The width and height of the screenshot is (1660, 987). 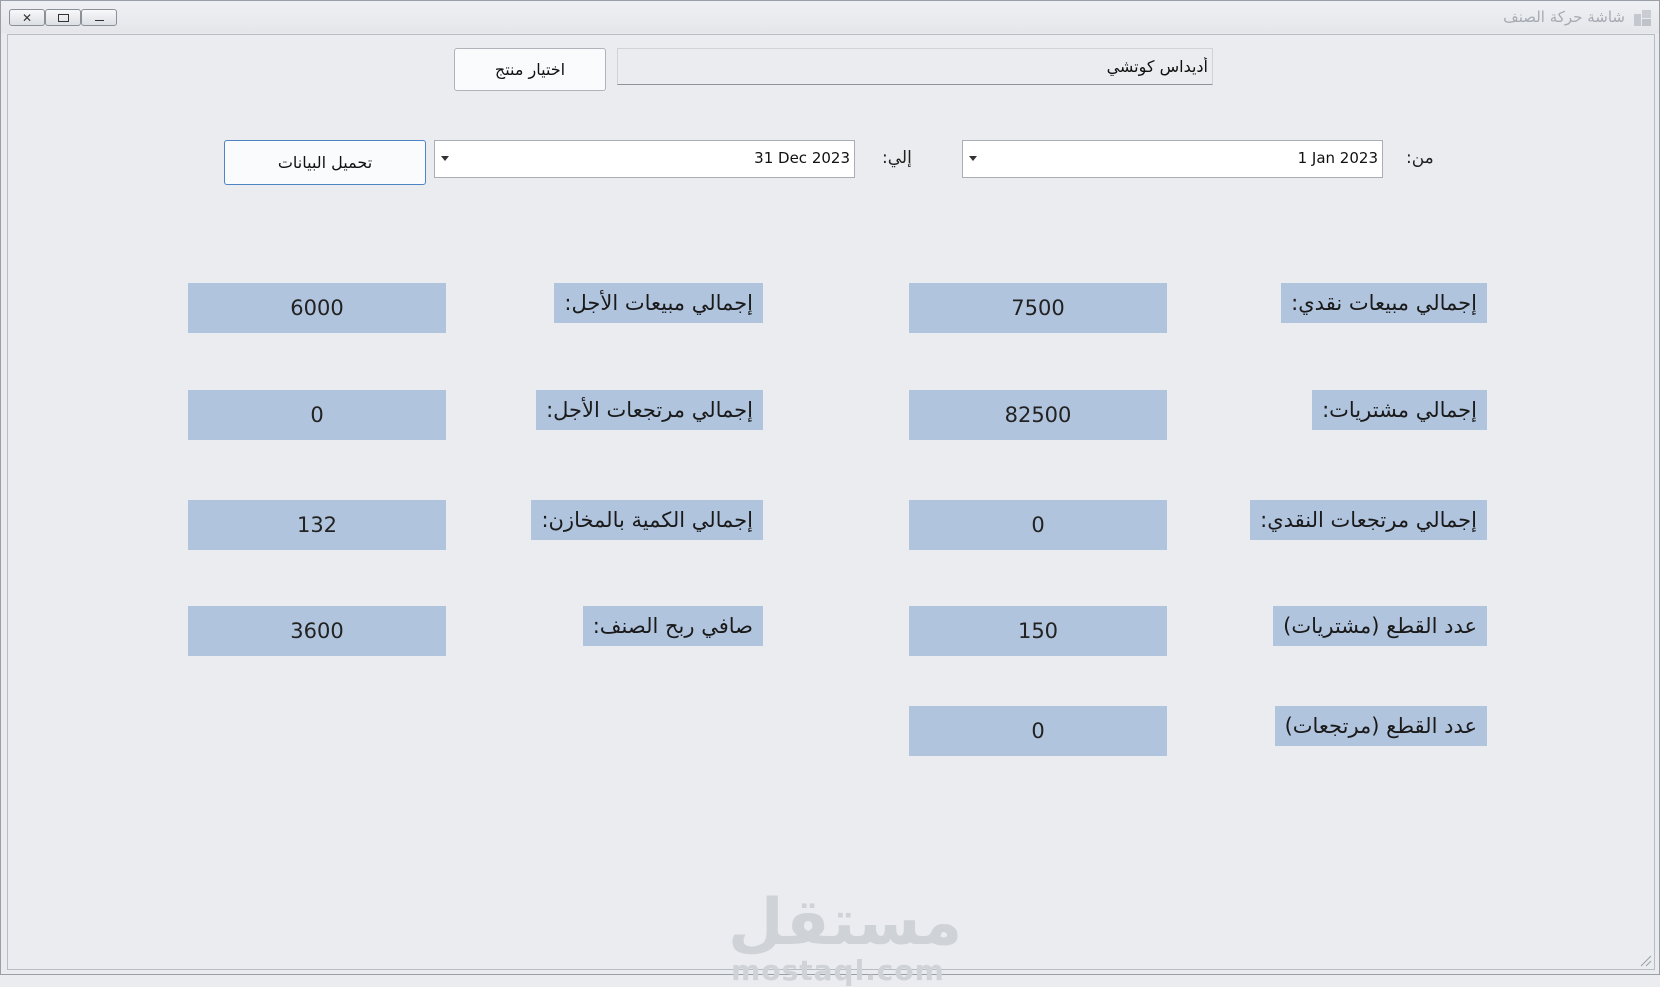 I want to click on window-title: شاشة حركة الصنف, so click(x=1564, y=17).